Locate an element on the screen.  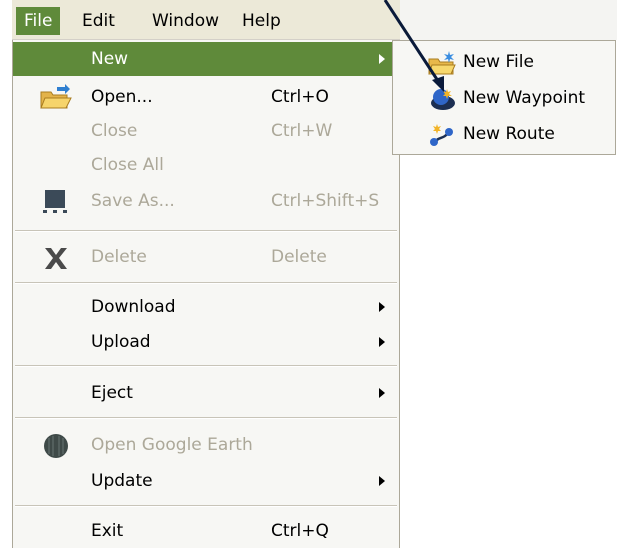
menu-item-new: New is located at coordinates (206, 59).